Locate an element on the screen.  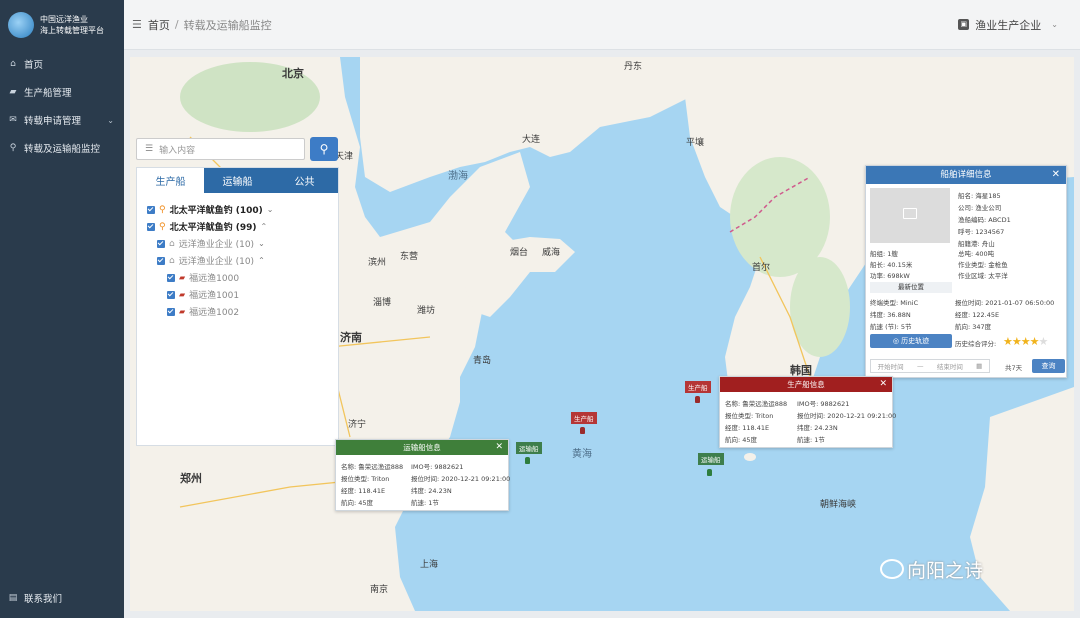
detail-speed: 航速 (节): 5节 is located at coordinates (891, 327).